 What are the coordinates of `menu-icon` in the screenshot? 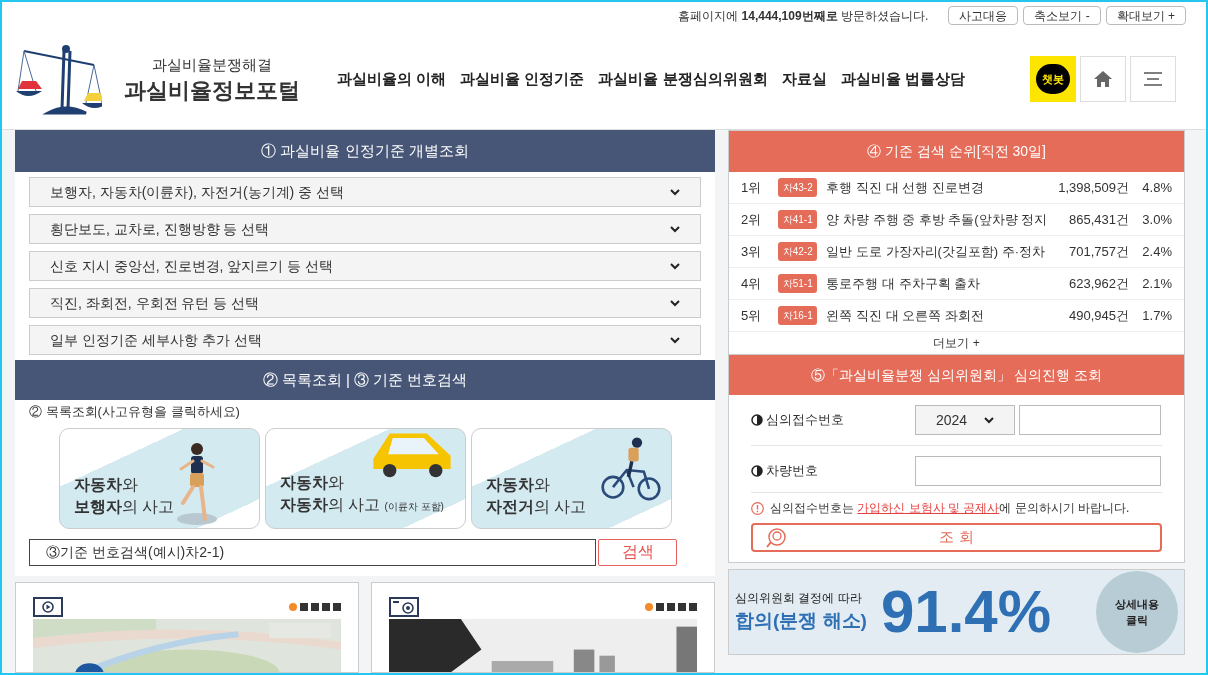 It's located at (1153, 79).